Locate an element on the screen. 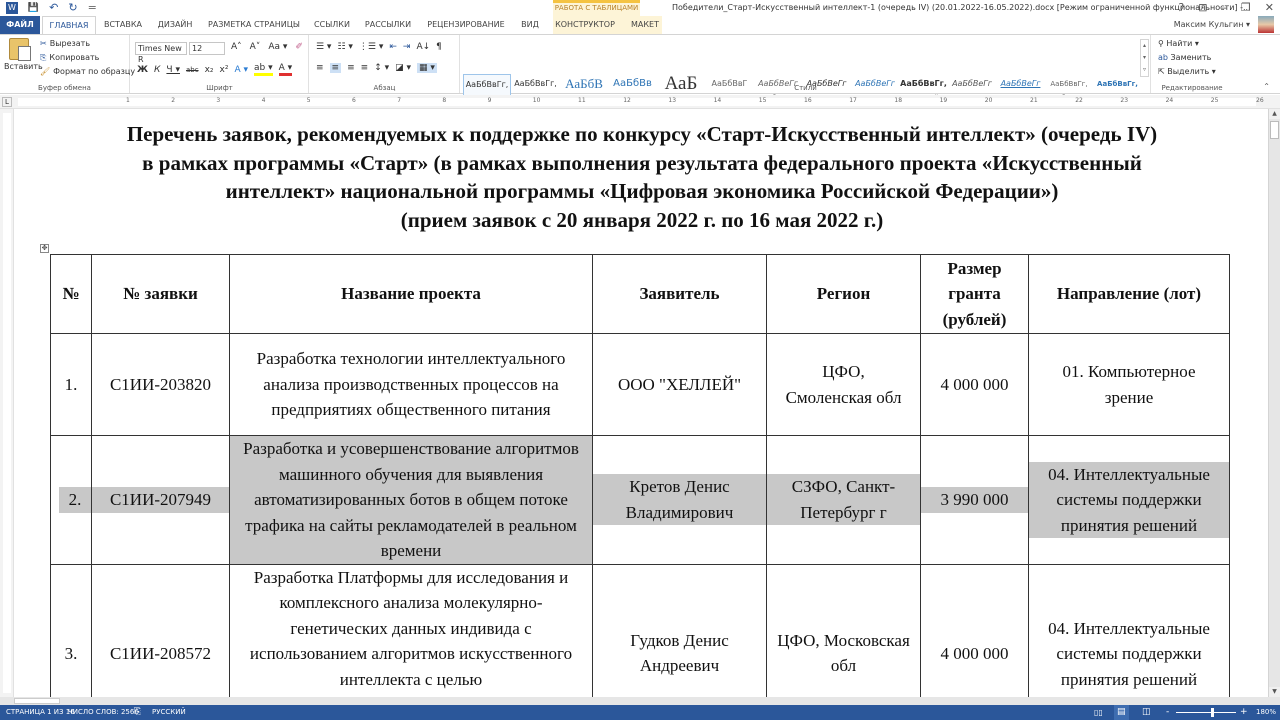 Image resolution: width=1280 pixels, height=720 pixels. bold-button: Ж is located at coordinates (142, 70).